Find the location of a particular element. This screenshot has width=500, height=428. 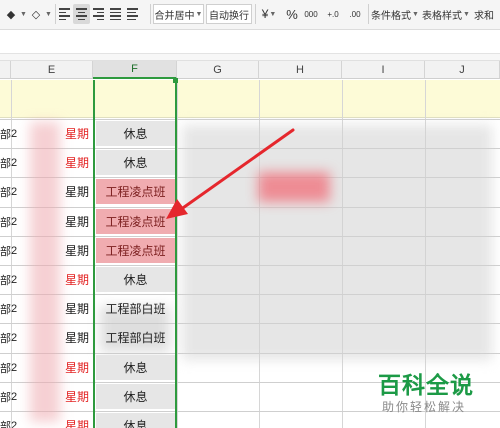

watermark-title: 百科全说 is located at coordinates (426, 385).